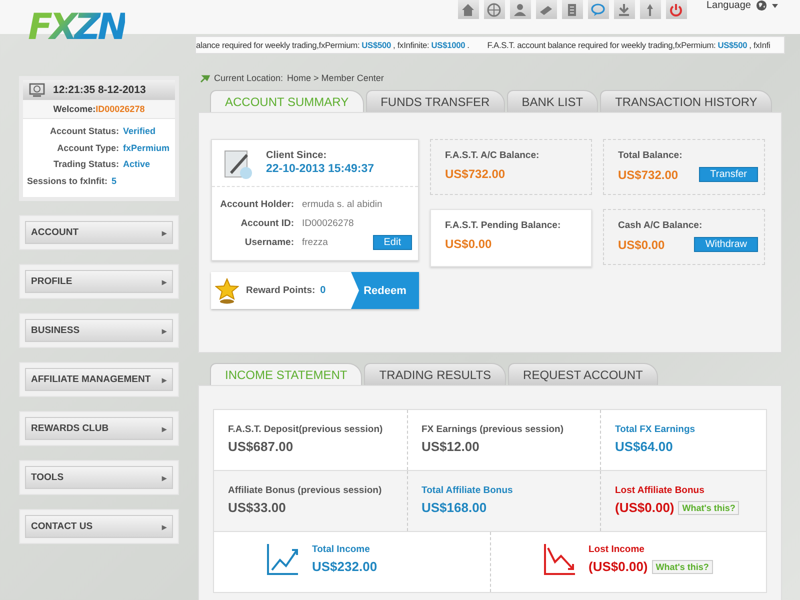  I want to click on income-amount: US$64.00, so click(644, 446).